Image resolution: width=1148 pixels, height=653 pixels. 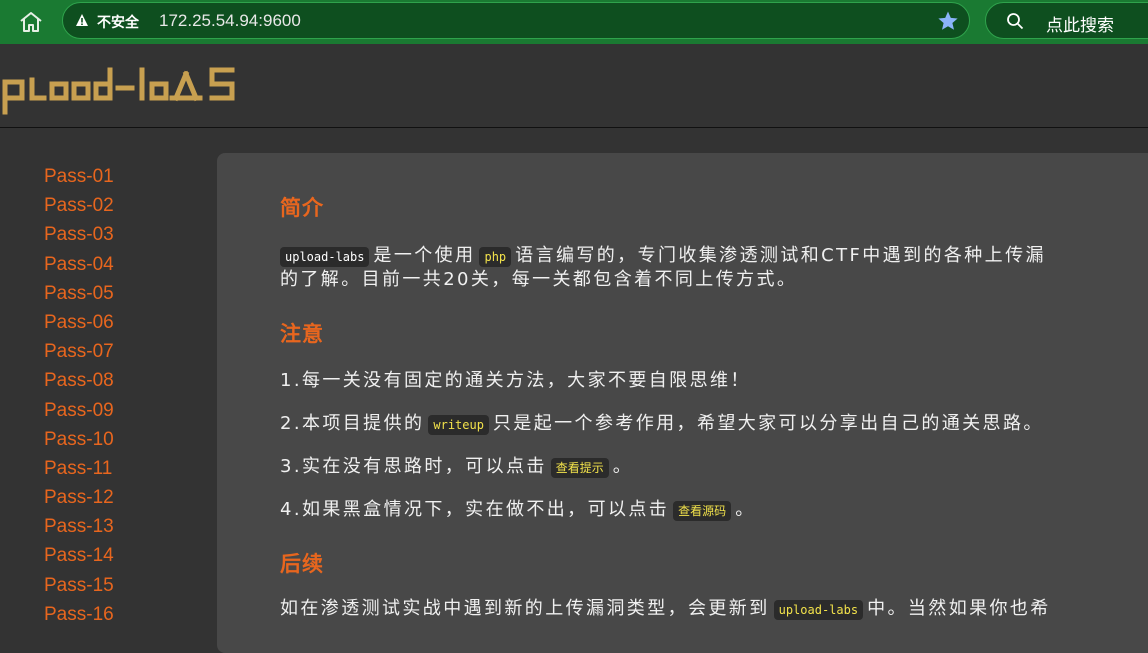 What do you see at coordinates (79, 412) in the screenshot?
I see `sidebar-item-pass-09: Pass-09` at bounding box center [79, 412].